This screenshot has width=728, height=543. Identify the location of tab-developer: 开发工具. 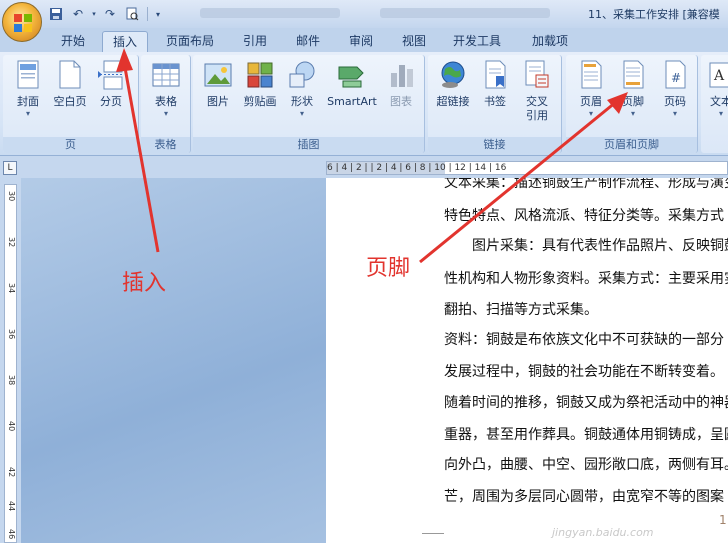
(477, 41).